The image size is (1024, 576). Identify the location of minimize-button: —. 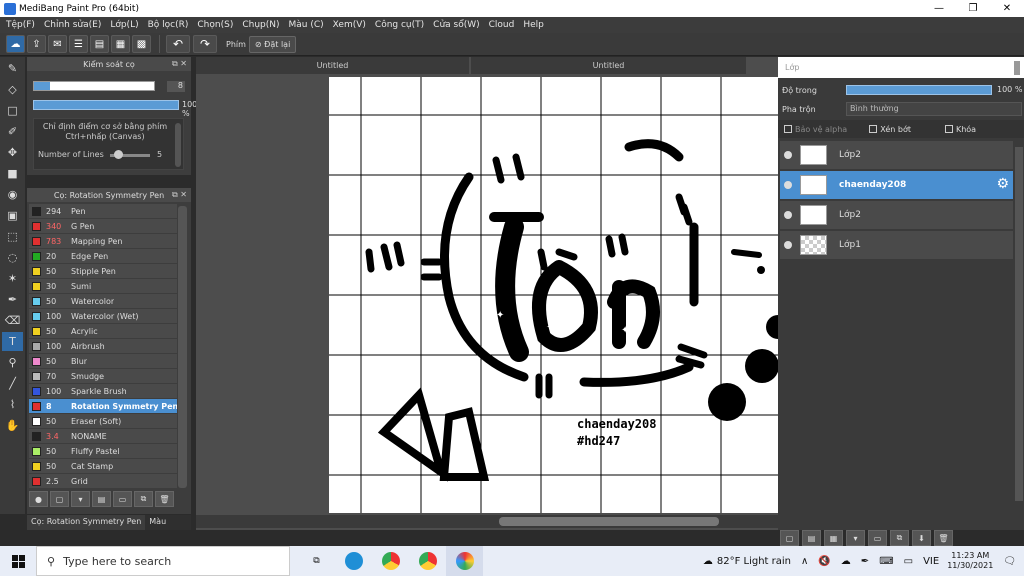
(939, 8).